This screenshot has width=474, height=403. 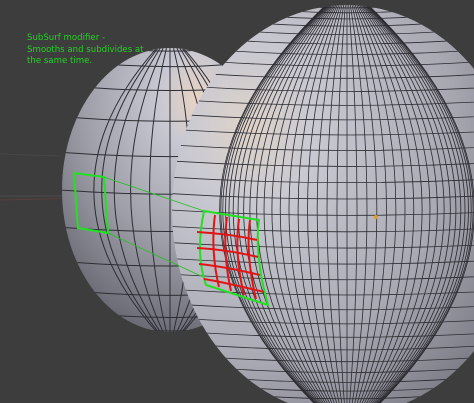 I want to click on annotation-line-2: Smooths and subdivides at, so click(x=85, y=49).